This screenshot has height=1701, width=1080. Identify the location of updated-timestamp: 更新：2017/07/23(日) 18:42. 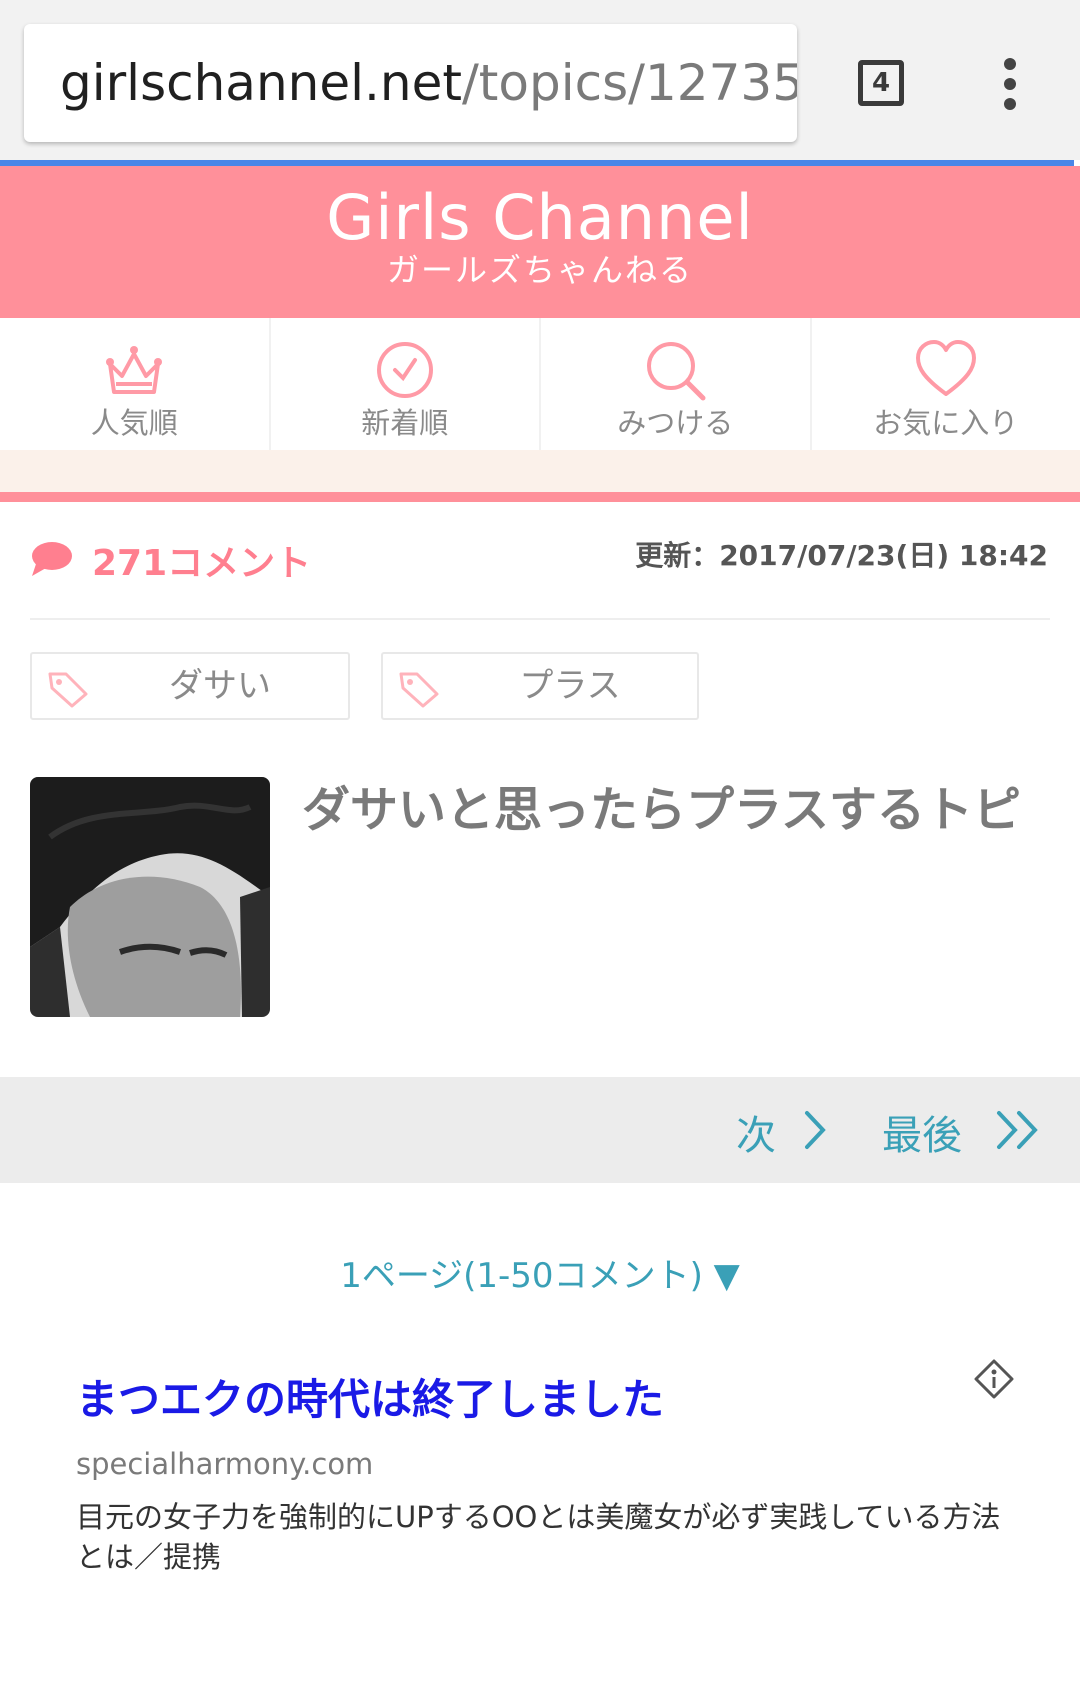
(841, 555).